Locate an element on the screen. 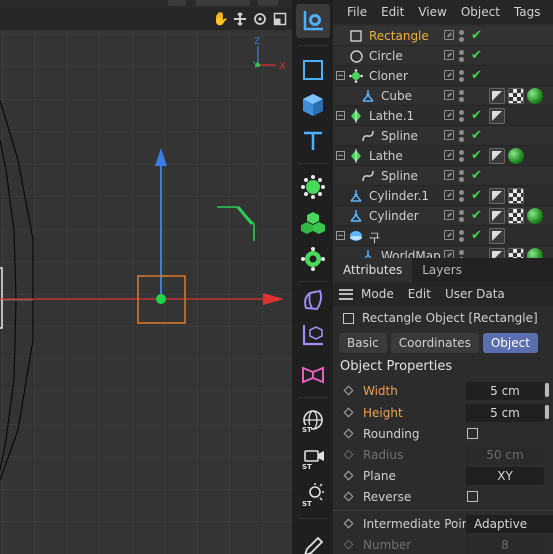  light-icon: ST is located at coordinates (313, 495).